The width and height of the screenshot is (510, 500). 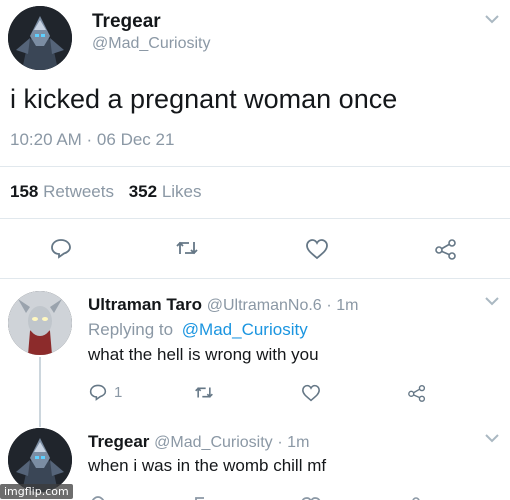 What do you see at coordinates (151, 44) in the screenshot?
I see `main-handle: @Mad_Curiosity` at bounding box center [151, 44].